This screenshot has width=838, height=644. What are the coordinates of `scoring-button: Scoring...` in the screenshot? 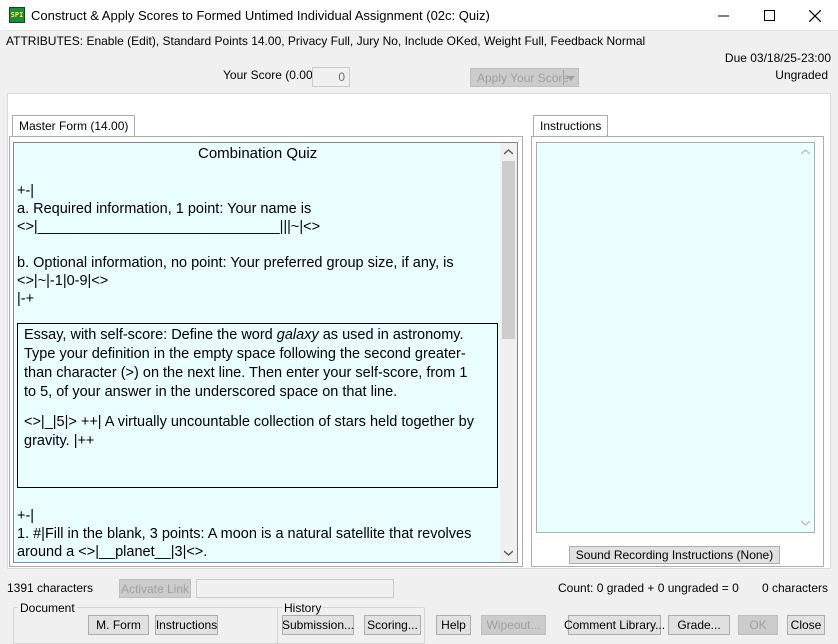 It's located at (392, 625).